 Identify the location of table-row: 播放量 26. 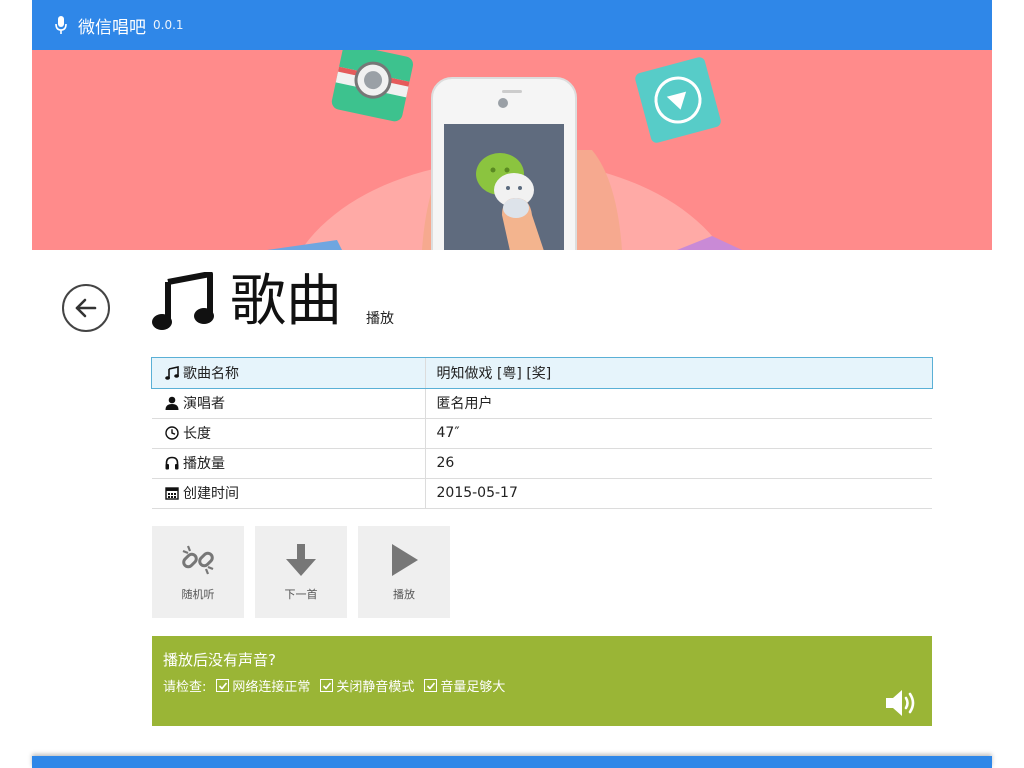
(542, 463).